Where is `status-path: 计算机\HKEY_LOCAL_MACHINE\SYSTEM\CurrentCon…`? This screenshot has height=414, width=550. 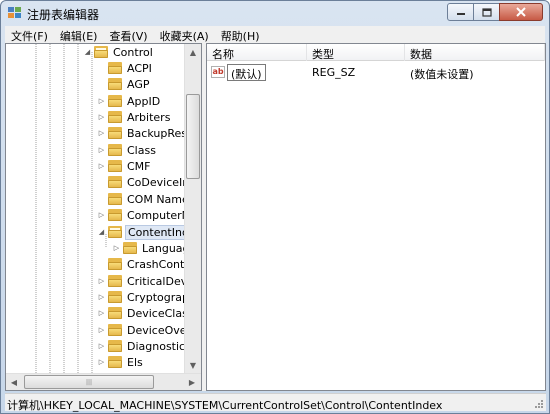
status-path: 计算机\HKEY_LOCAL_MACHINE\SYSTEM\CurrentCon… is located at coordinates (225, 405).